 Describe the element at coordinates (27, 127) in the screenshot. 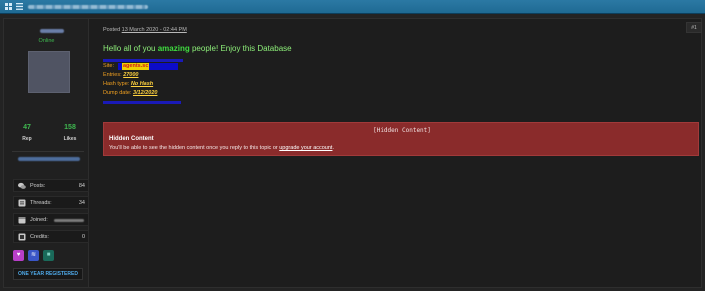

I see `rep-value: 47` at that location.